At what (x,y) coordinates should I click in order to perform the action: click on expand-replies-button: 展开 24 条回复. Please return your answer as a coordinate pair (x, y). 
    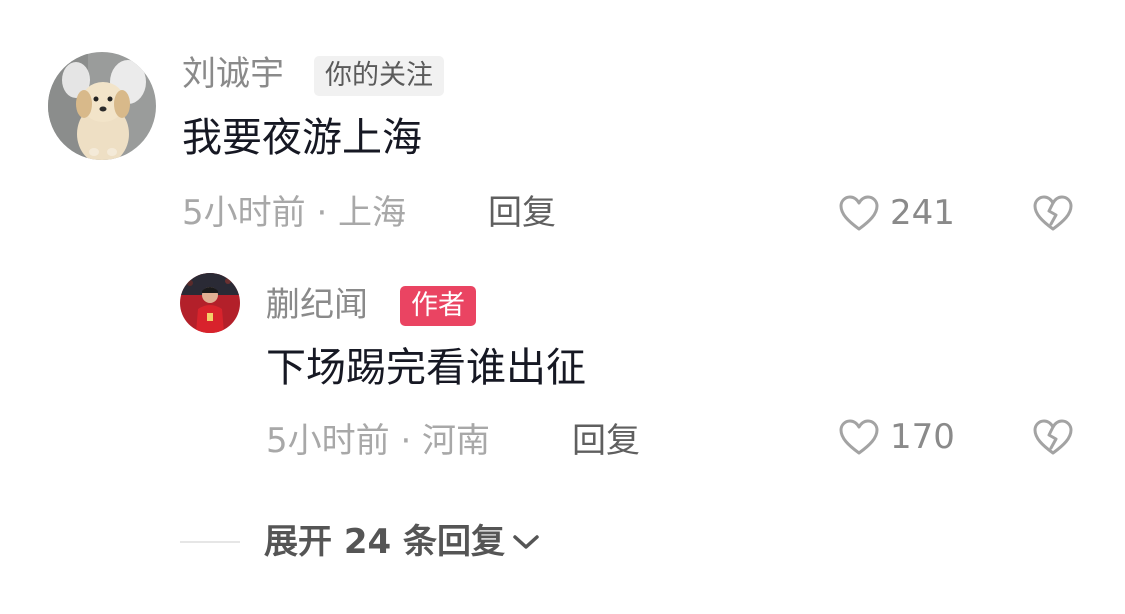
    Looking at the image, I should click on (402, 542).